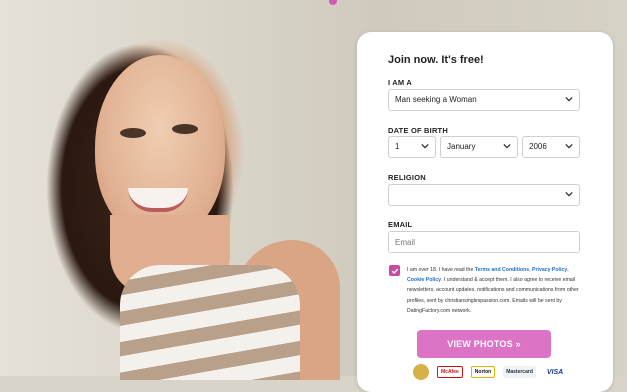 This screenshot has width=627, height=392. I want to click on trust-logos: McAfee Norton Mastercard VISA, so click(490, 372).